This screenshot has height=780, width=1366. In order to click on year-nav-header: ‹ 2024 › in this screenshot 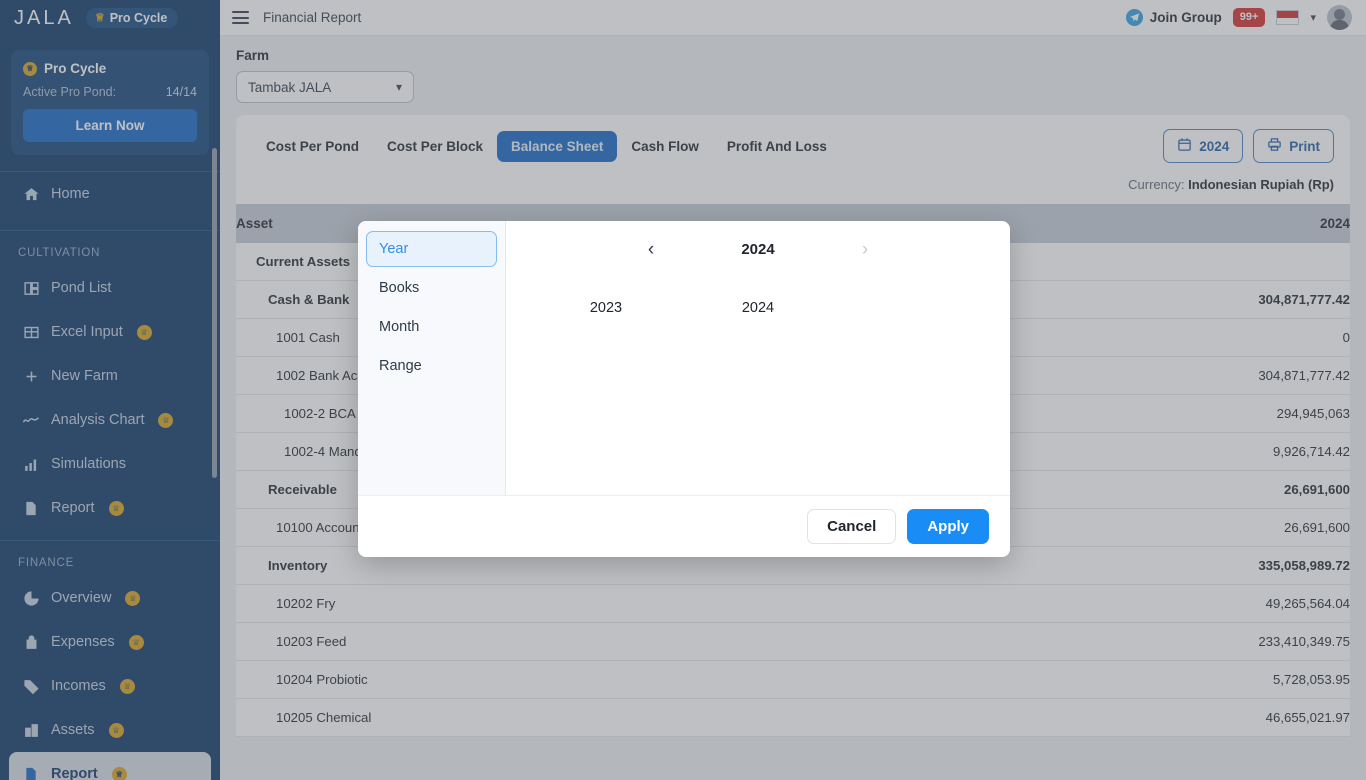, I will do `click(758, 249)`.